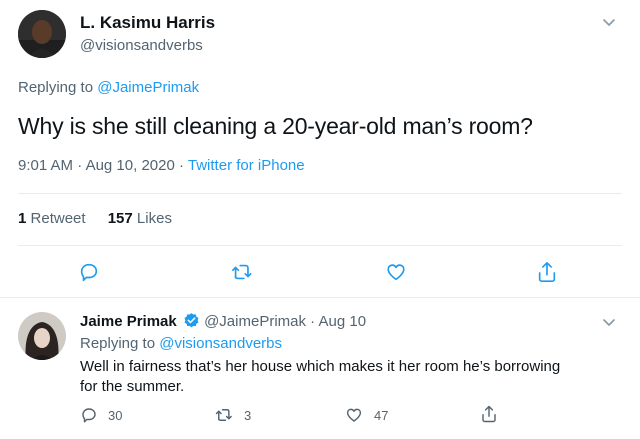  I want to click on reply-replying-to-line: Replying to @visionsandverbs, so click(181, 343).